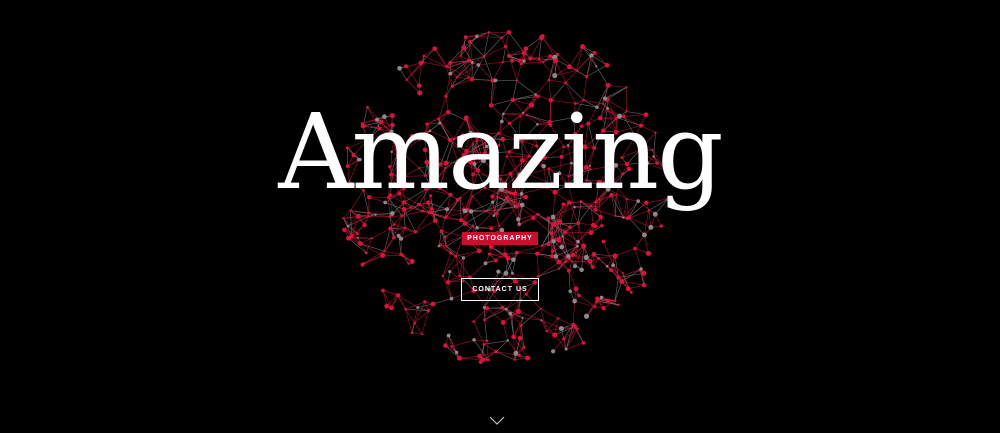 The height and width of the screenshot is (433, 1000). Describe the element at coordinates (500, 289) in the screenshot. I see `contact-us-button: CONTACT US` at that location.